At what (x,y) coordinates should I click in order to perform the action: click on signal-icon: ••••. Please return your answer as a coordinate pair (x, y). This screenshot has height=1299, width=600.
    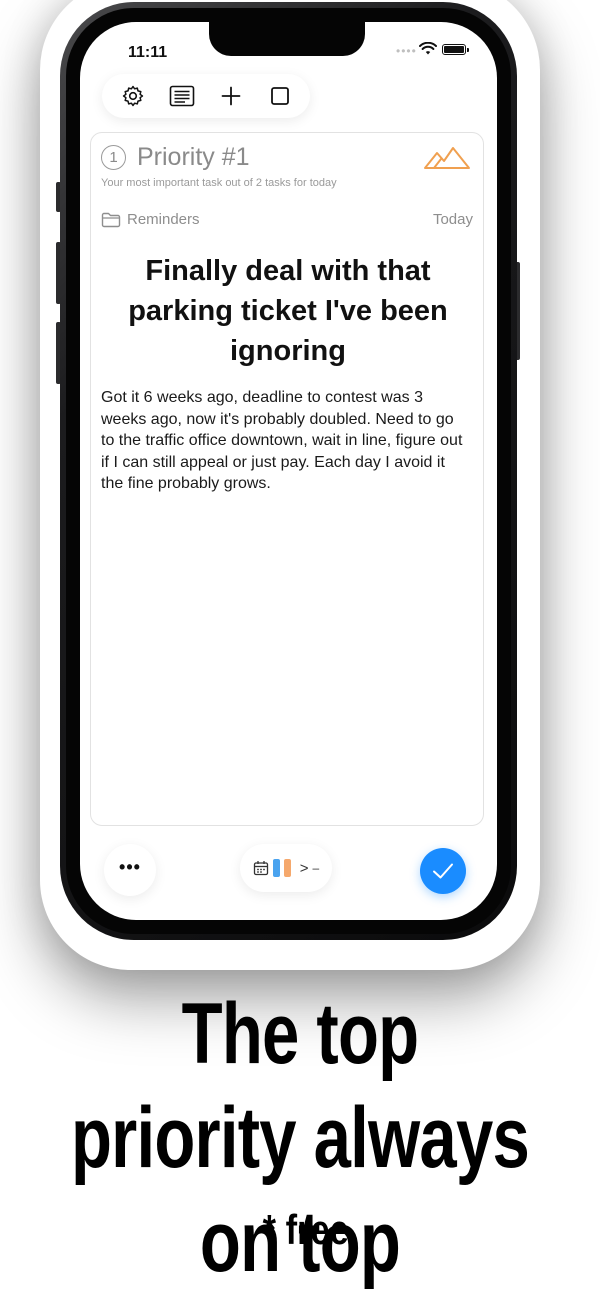
    Looking at the image, I should click on (406, 51).